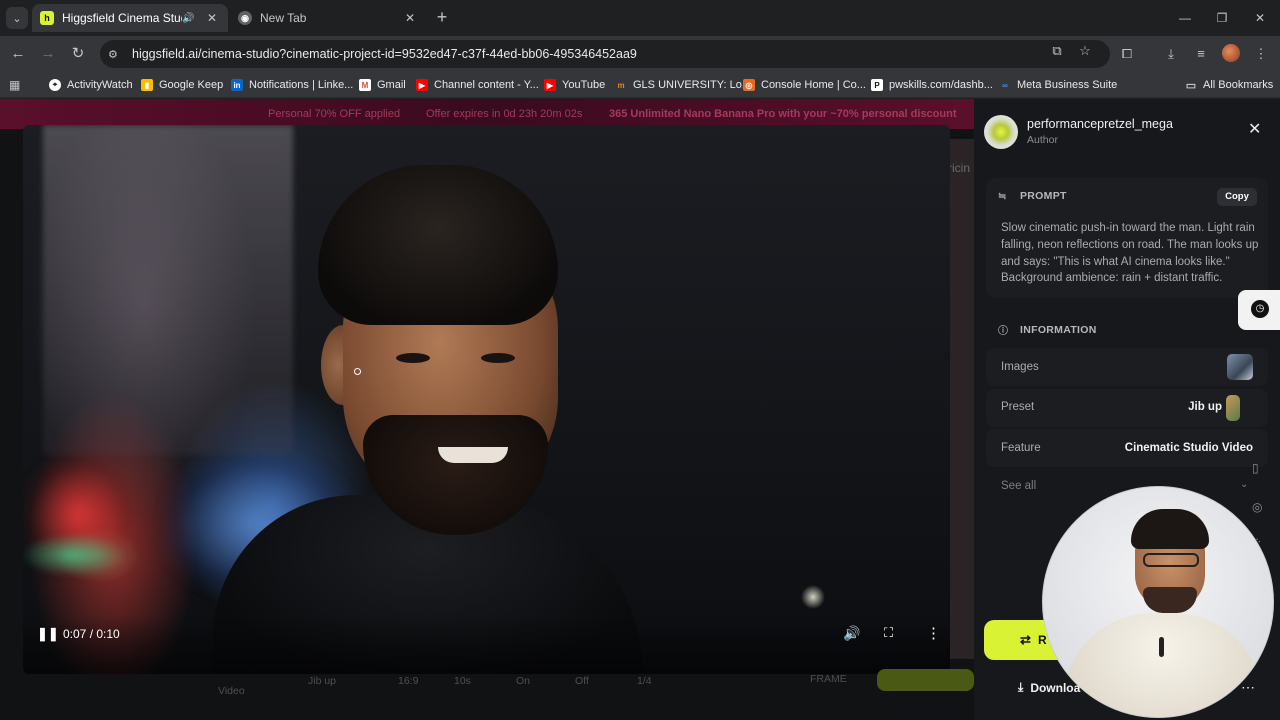 This screenshot has height=720, width=1280. What do you see at coordinates (182, 85) in the screenshot?
I see `bookmark-google-keep: ▮ Google Keep` at bounding box center [182, 85].